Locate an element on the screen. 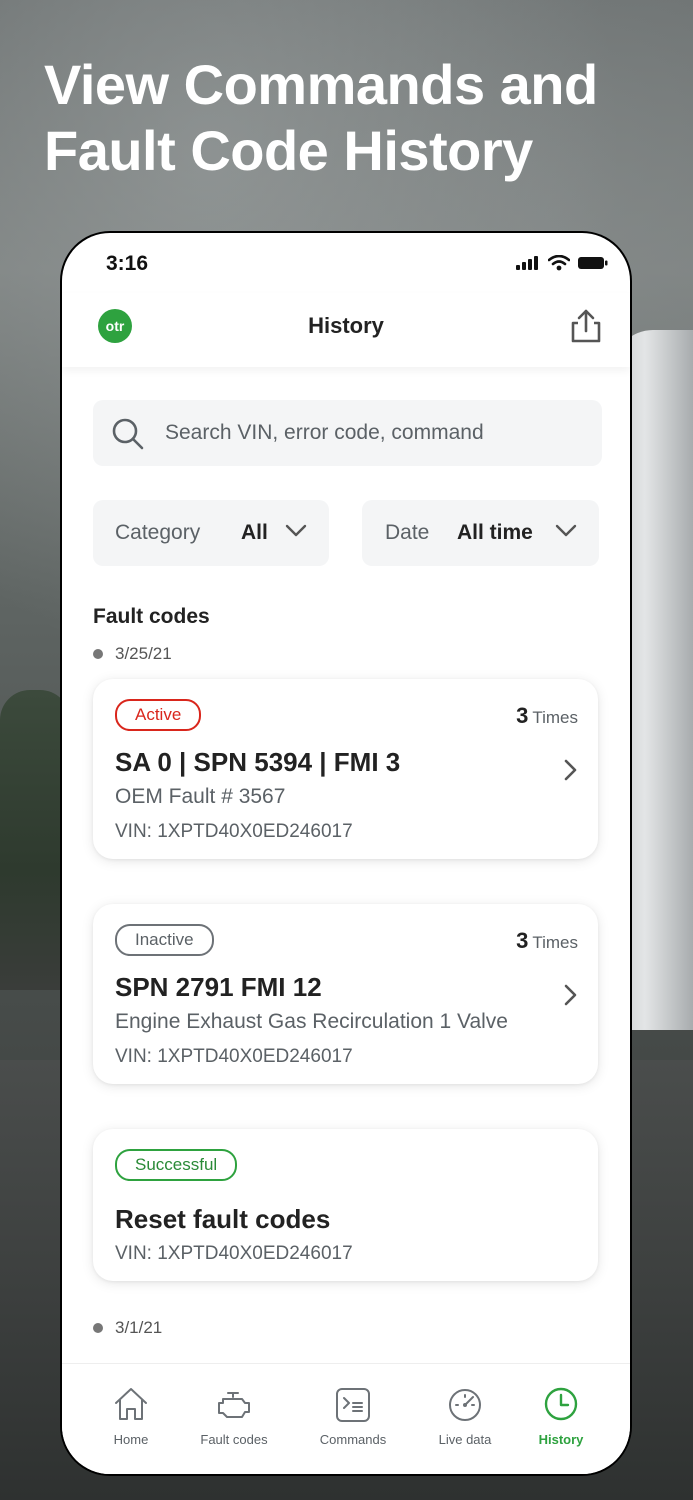  home-icon is located at coordinates (131, 1404).